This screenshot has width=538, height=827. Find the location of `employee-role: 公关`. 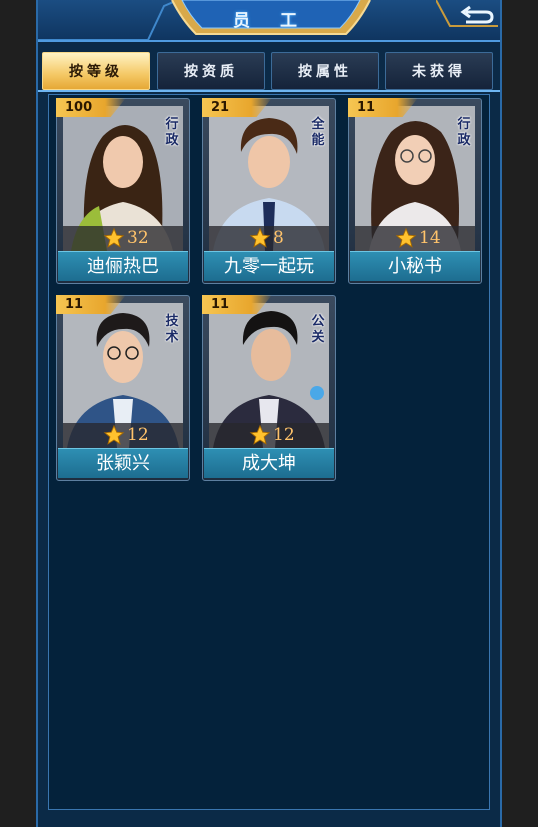

employee-role: 公关 is located at coordinates (318, 329).